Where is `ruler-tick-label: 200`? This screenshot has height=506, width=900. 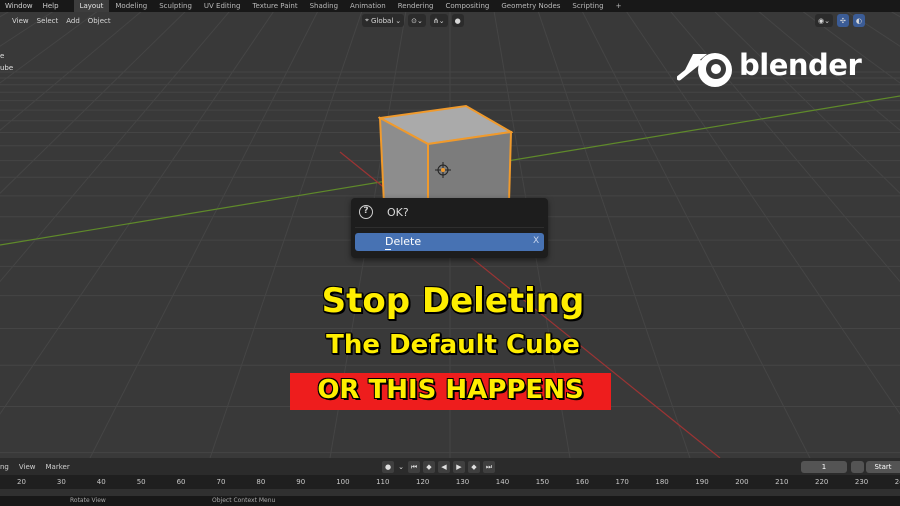 ruler-tick-label: 200 is located at coordinates (742, 482).